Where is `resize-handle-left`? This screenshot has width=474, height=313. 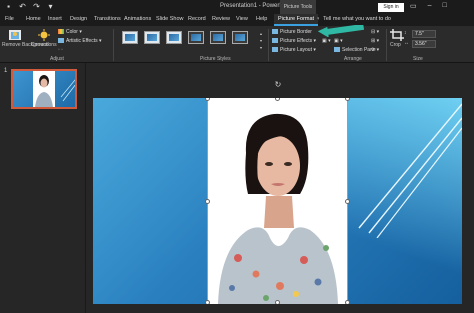
resize-handle-left is located at coordinates (207, 201).